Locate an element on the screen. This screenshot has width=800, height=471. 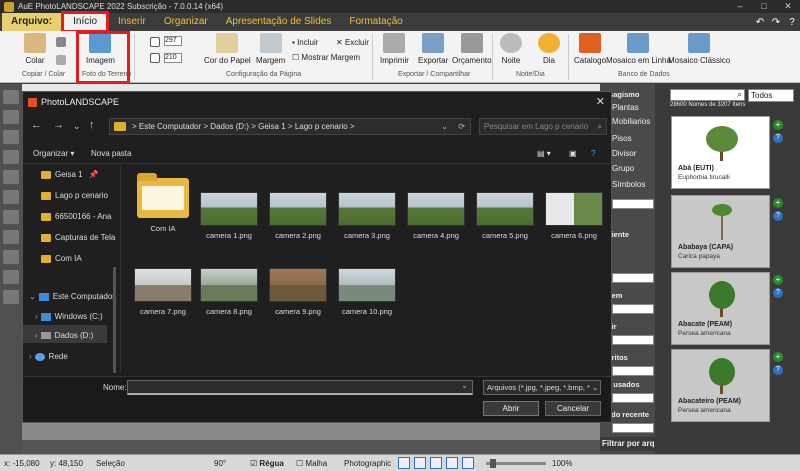
preview-pane-icon: ▣ is located at coordinates (573, 153).